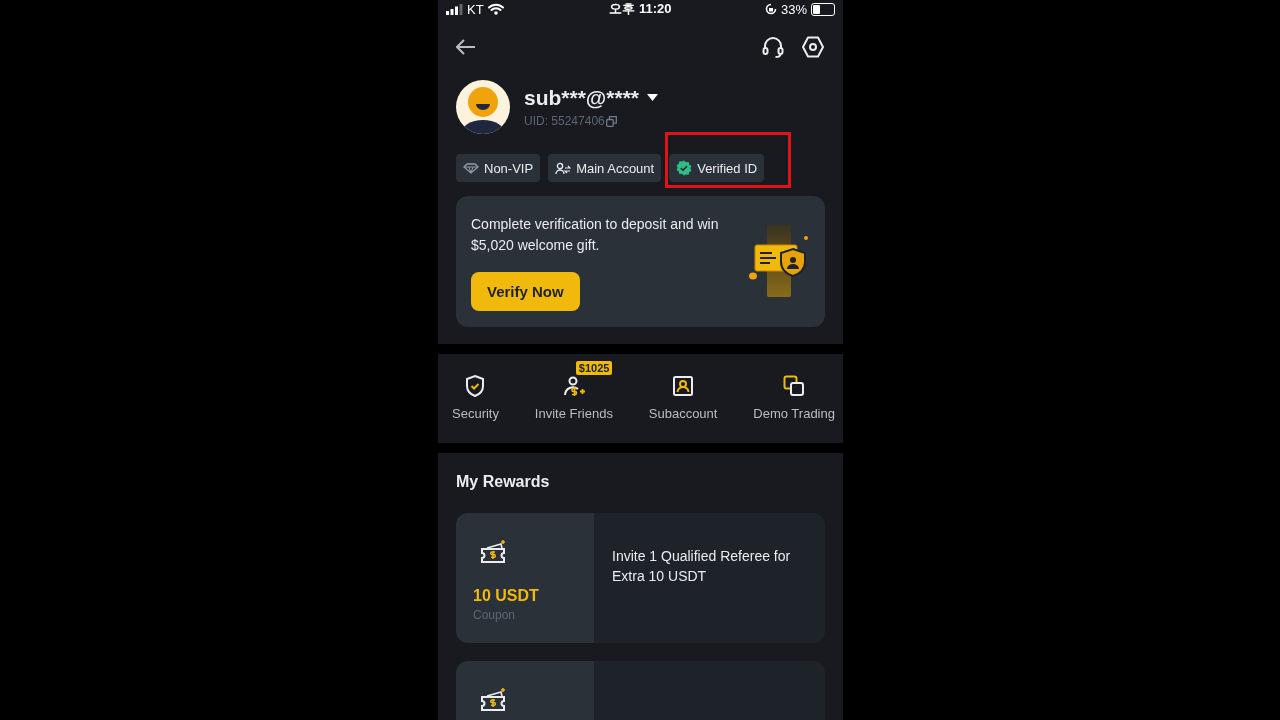 The width and height of the screenshot is (1280, 720). I want to click on wifi-icon, so click(495, 9).